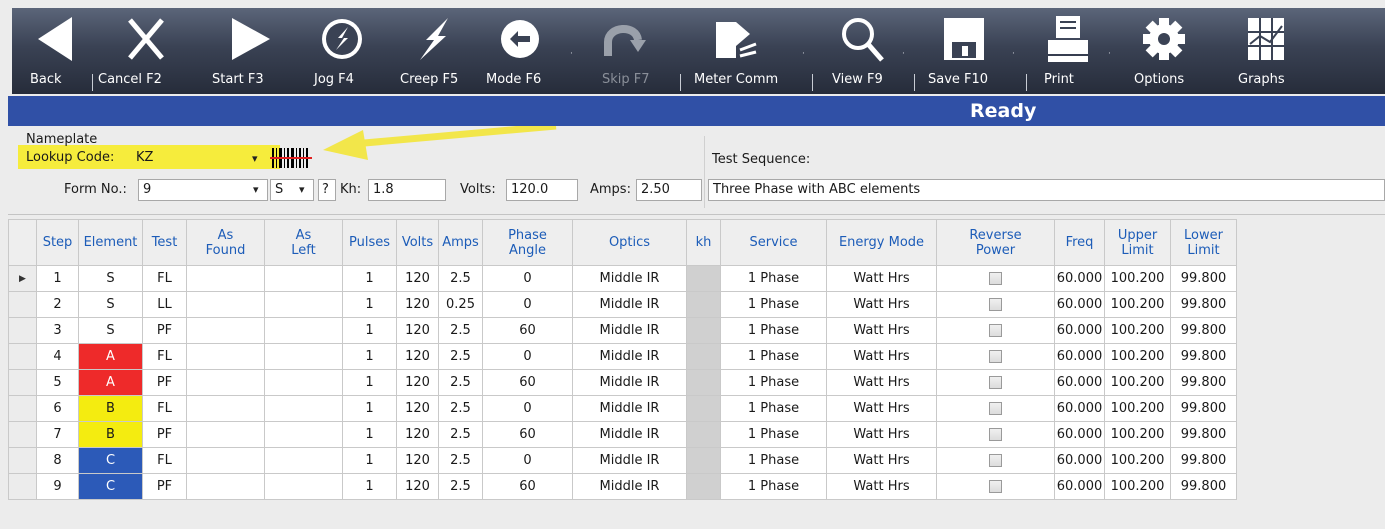 This screenshot has width=1385, height=529. What do you see at coordinates (164, 242) in the screenshot?
I see `col-test-header: Test` at bounding box center [164, 242].